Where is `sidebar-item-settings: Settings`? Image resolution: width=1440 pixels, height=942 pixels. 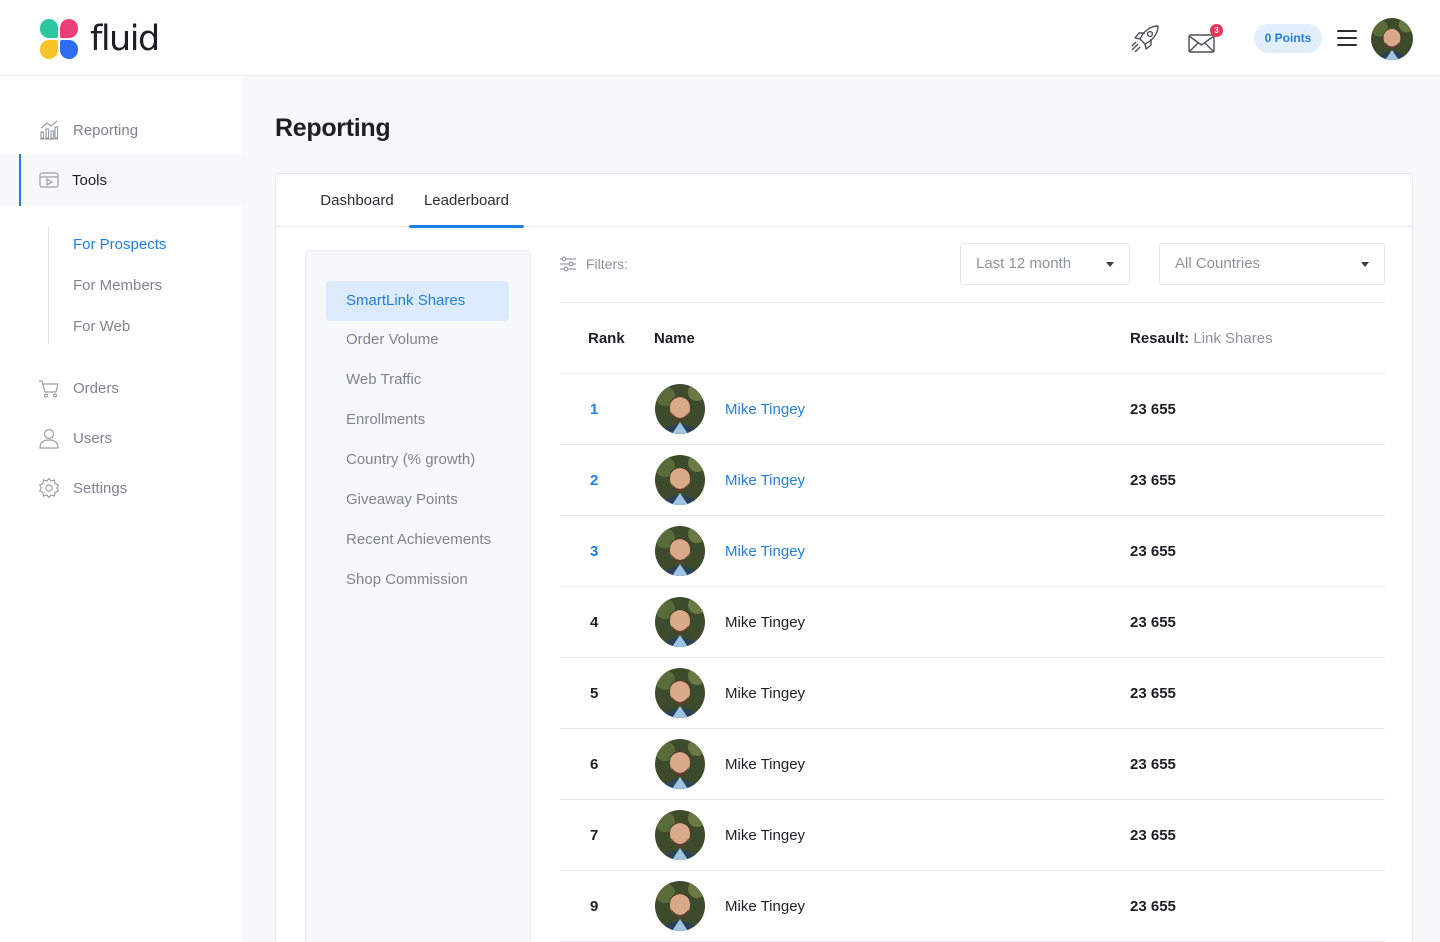
sidebar-item-settings: Settings is located at coordinates (121, 488).